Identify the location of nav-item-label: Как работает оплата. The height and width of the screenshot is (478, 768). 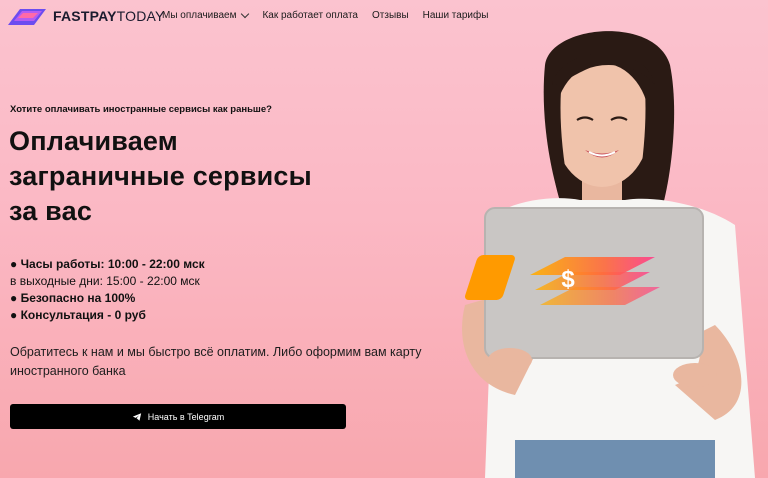
(310, 15).